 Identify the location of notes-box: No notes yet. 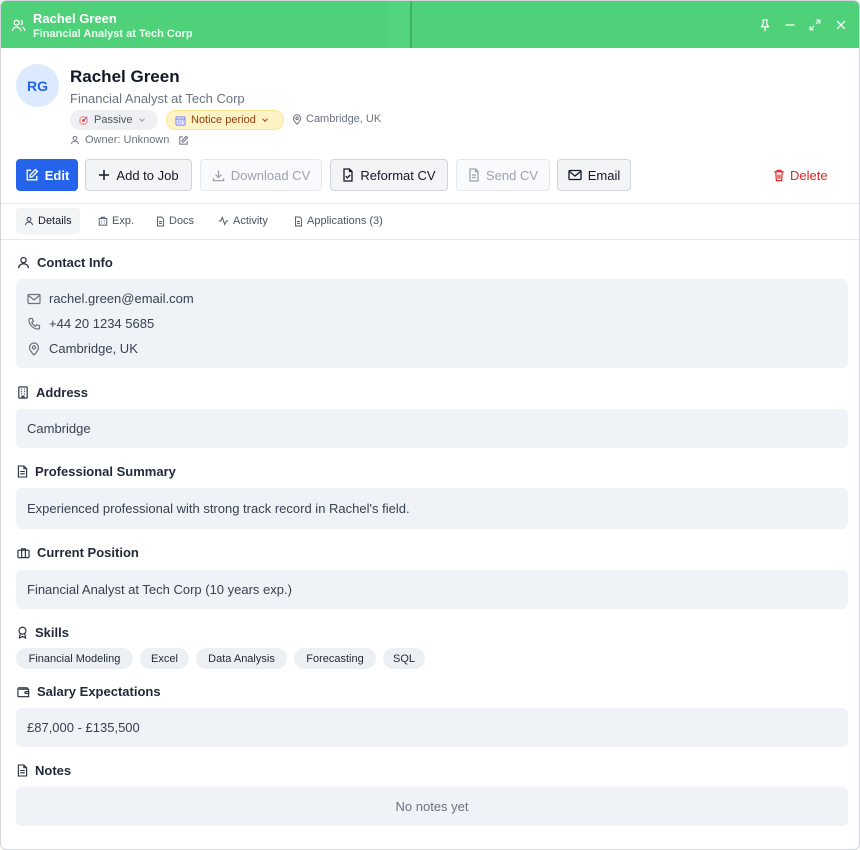
(432, 806).